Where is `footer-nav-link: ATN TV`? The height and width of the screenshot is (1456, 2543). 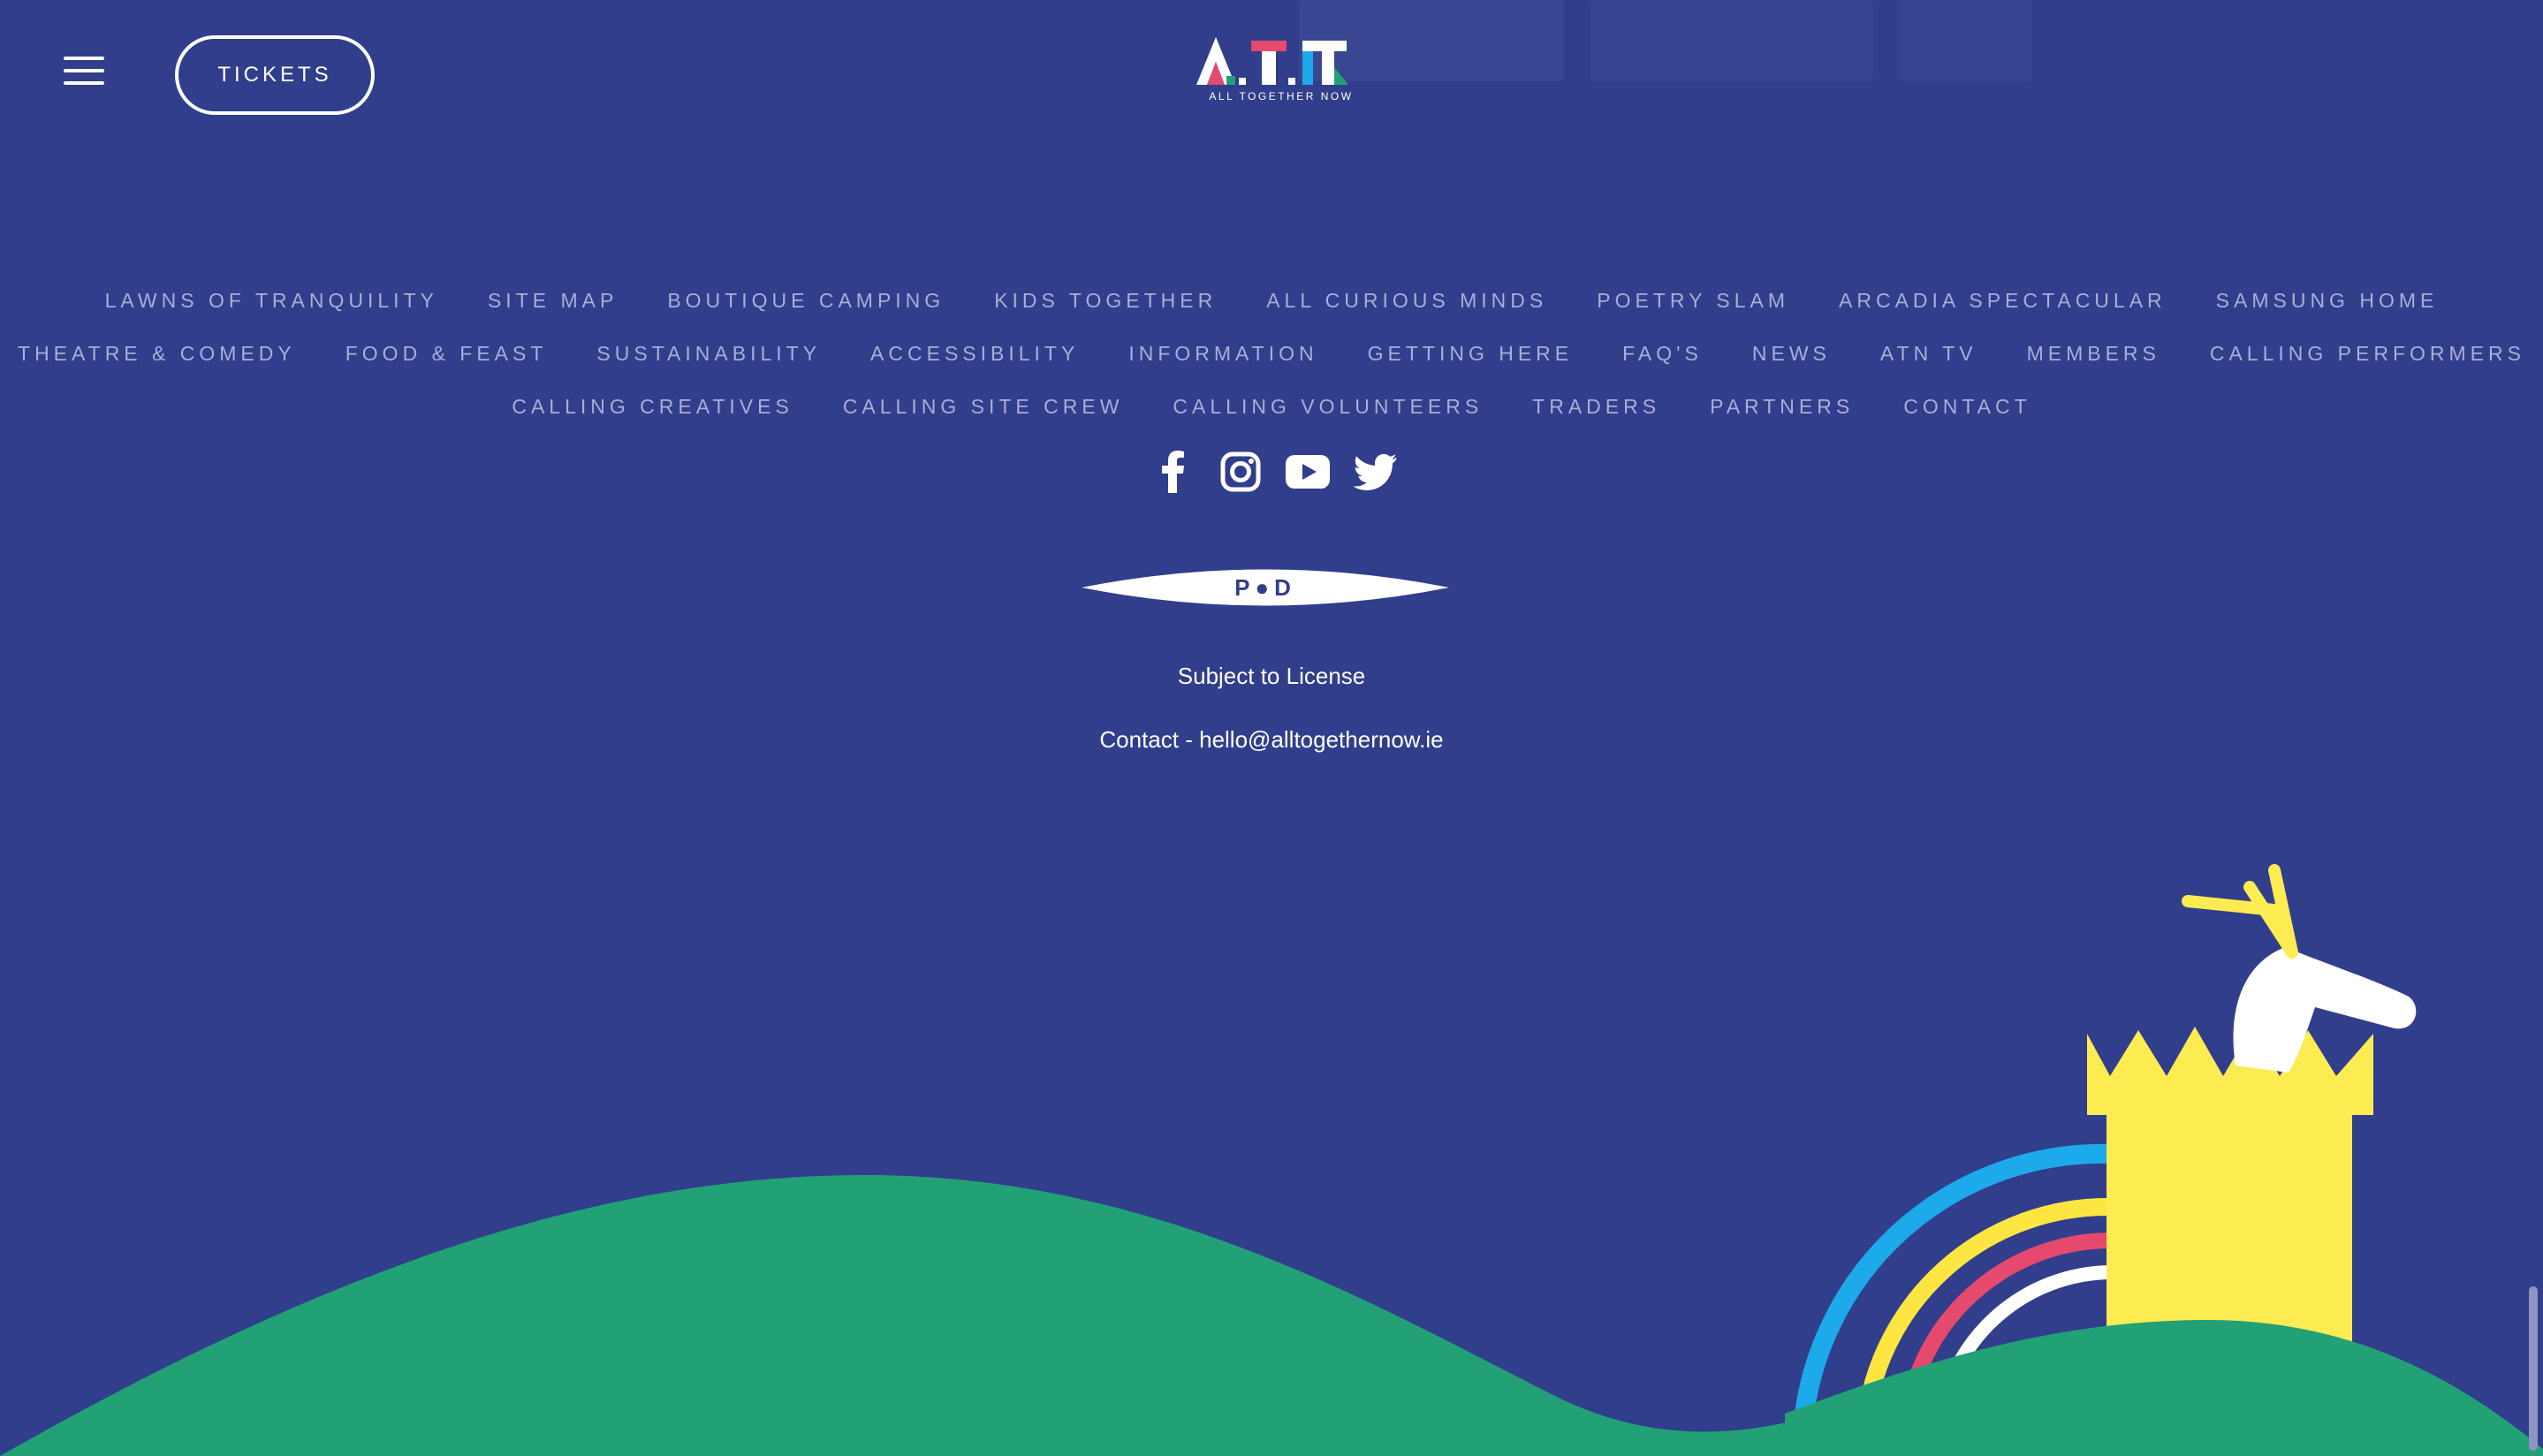 footer-nav-link: ATN TV is located at coordinates (1928, 354).